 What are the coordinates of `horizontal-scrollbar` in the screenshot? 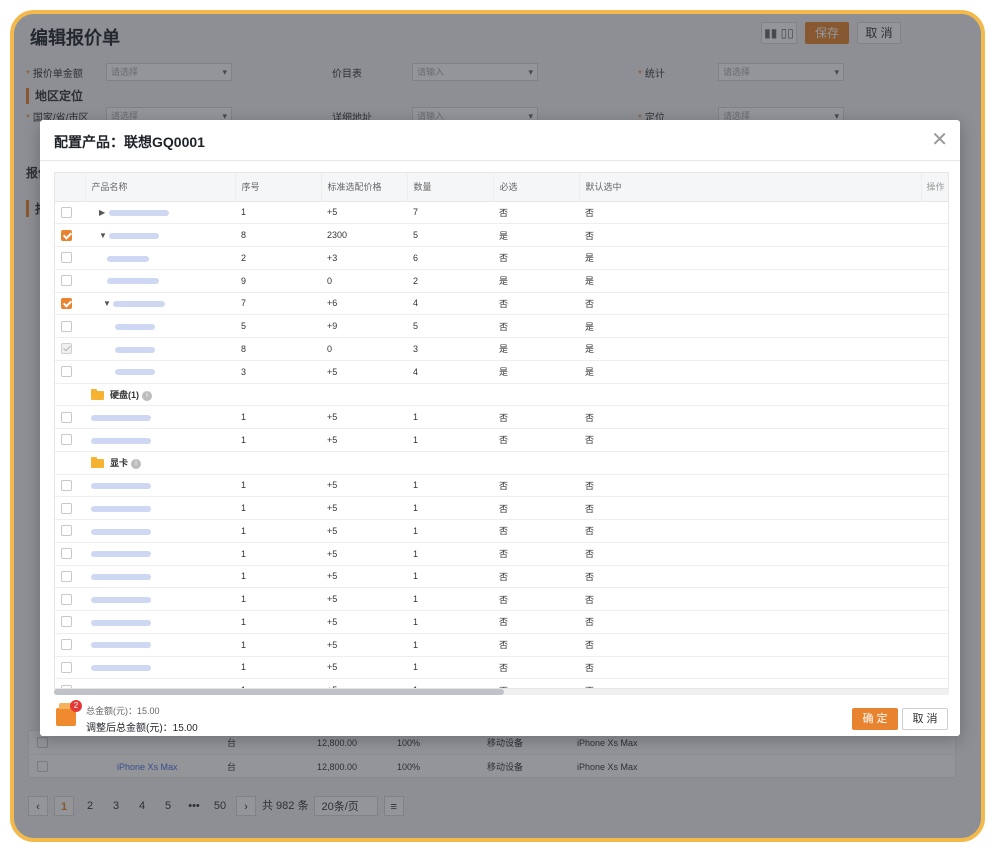 It's located at (501, 692).